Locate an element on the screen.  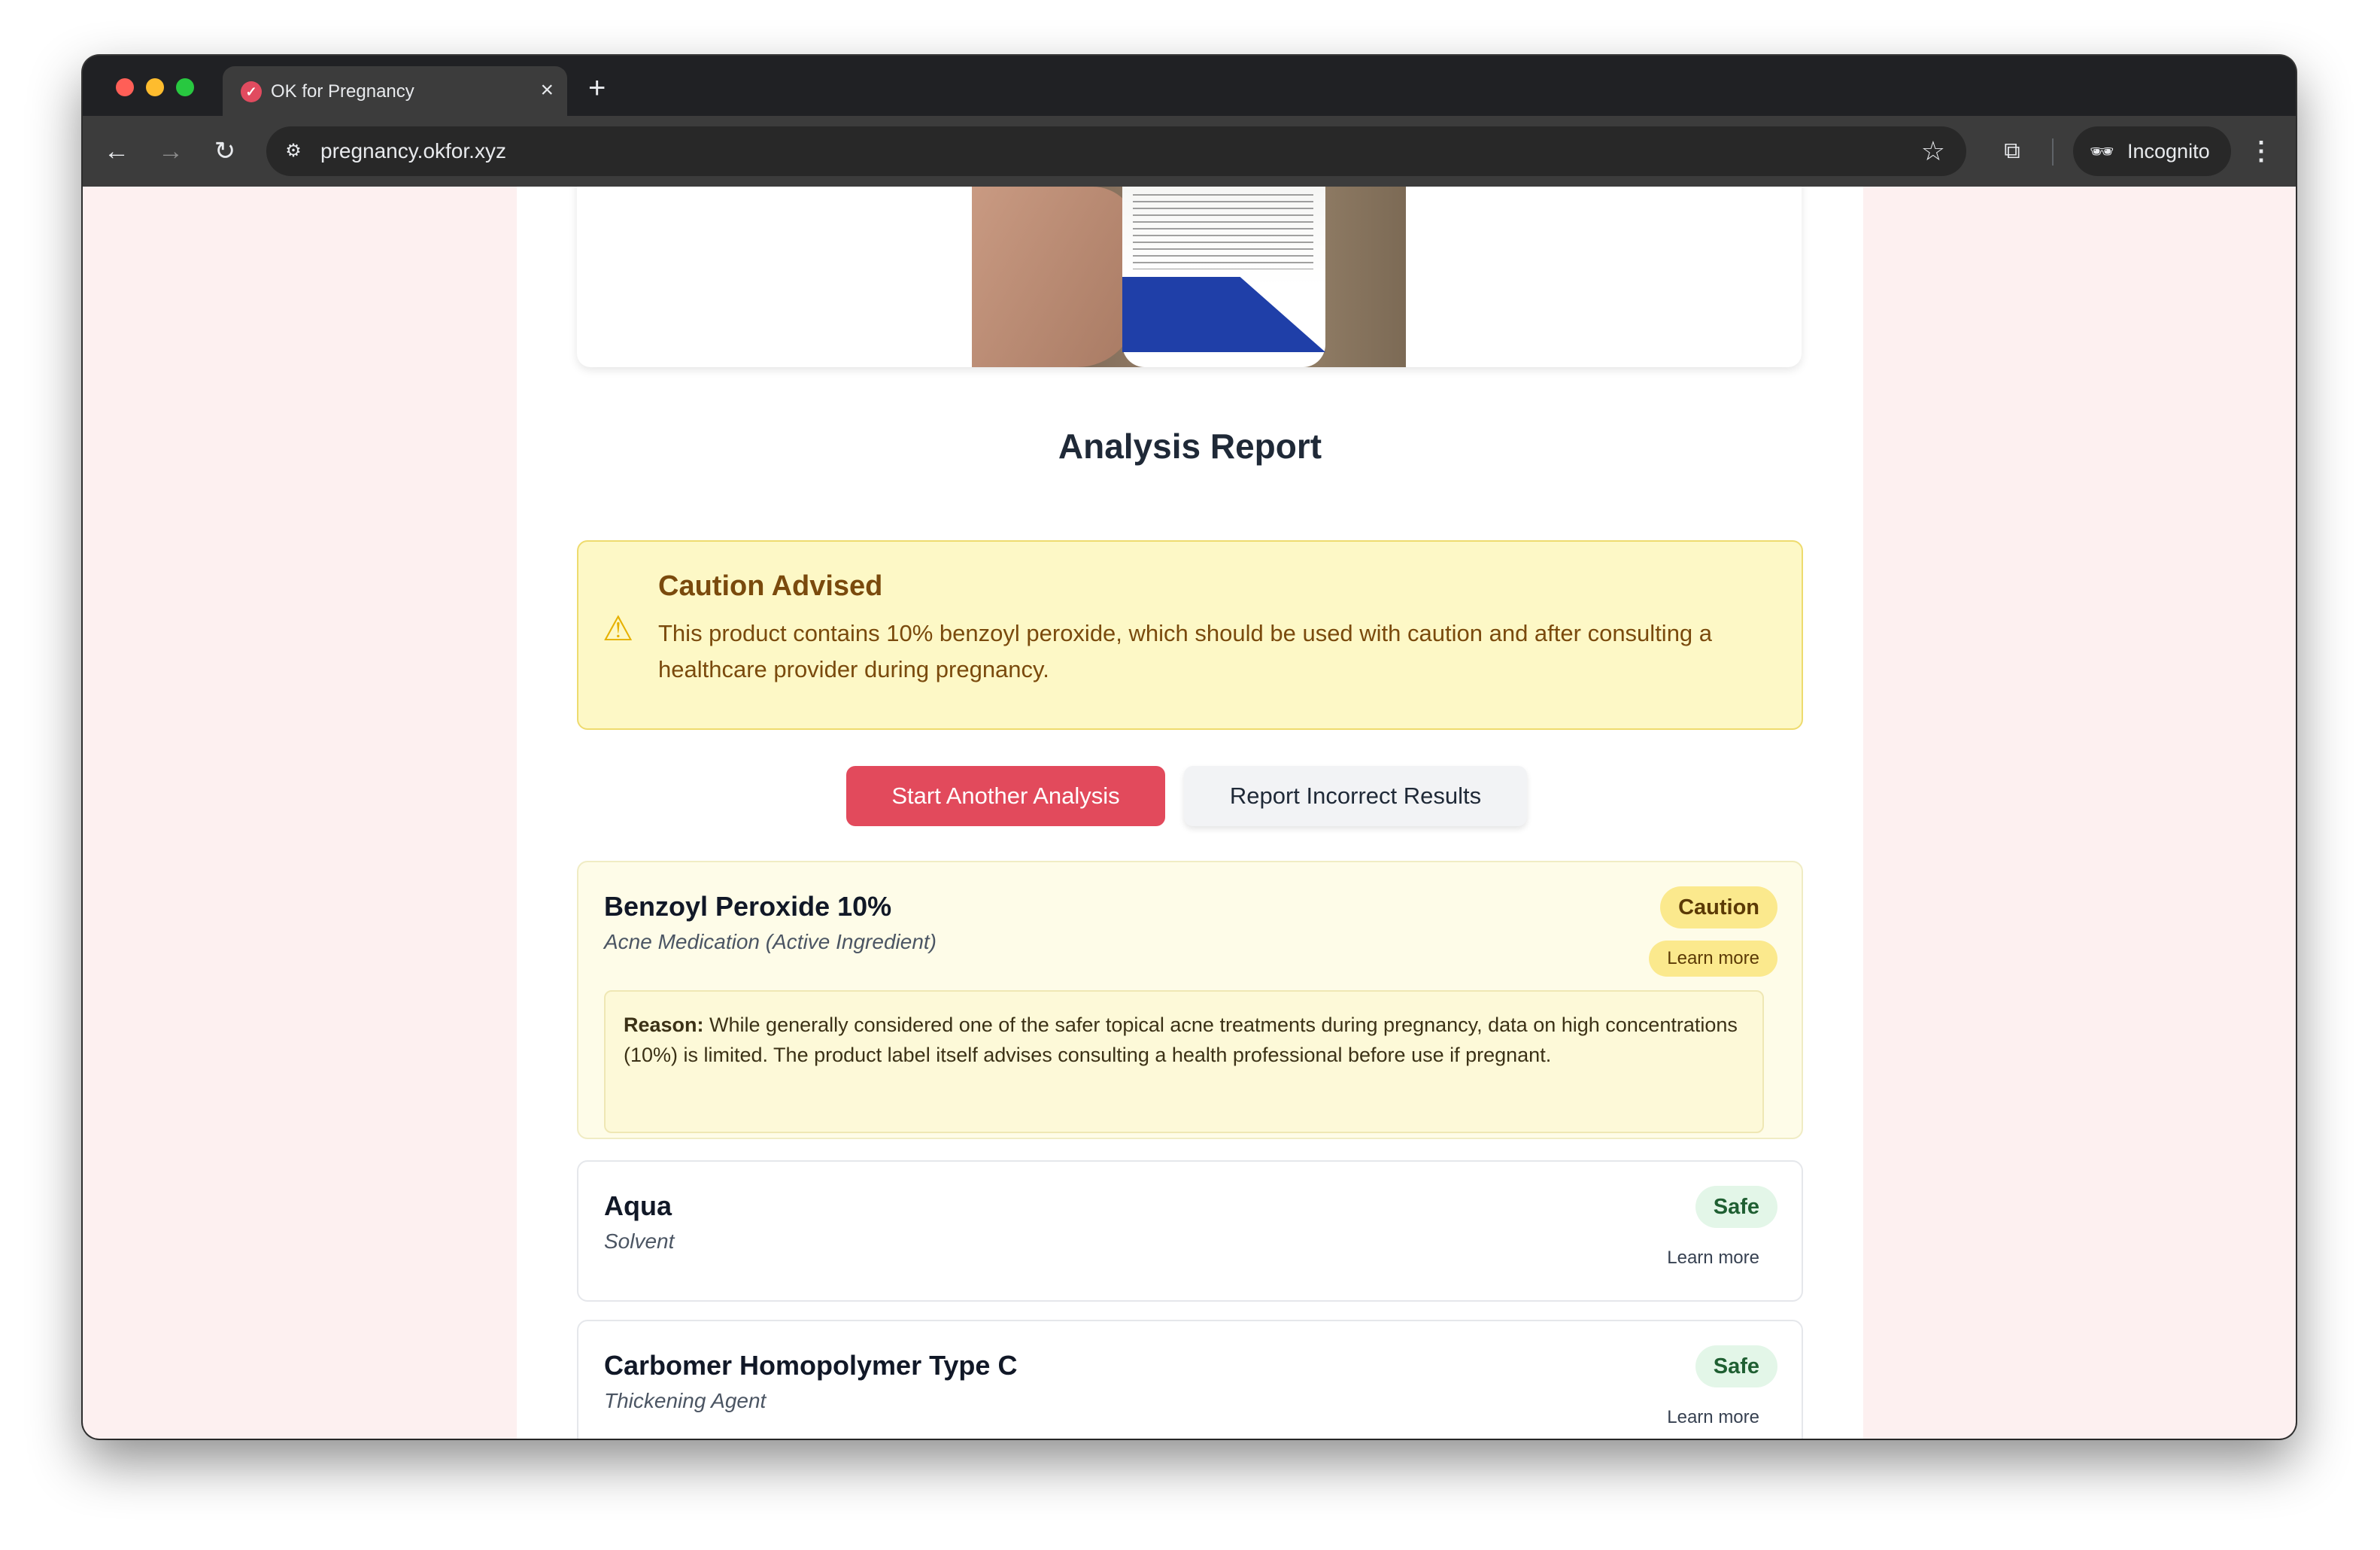
tab-title: OK for Pregnancy is located at coordinates (342, 91).